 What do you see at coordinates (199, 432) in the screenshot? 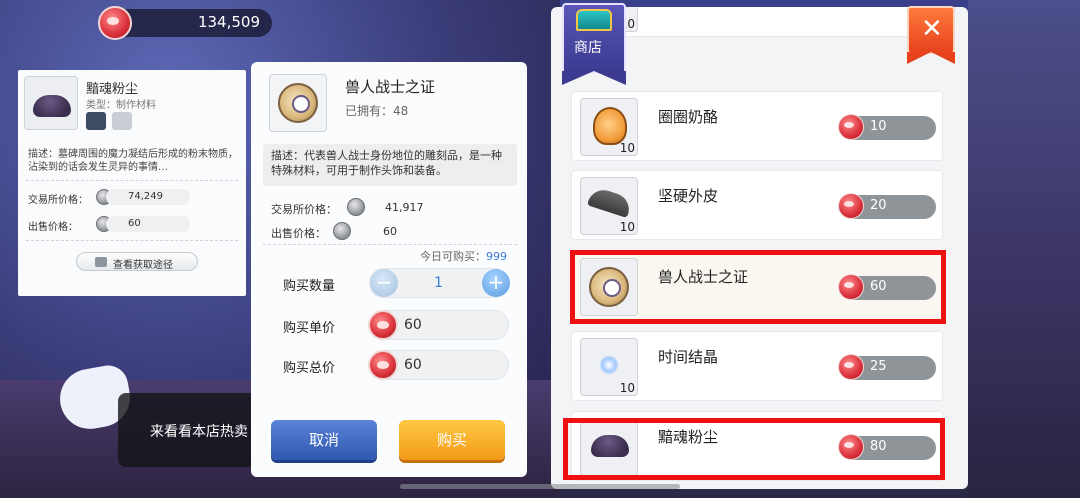
I see `toast-text: 来看看本店热卖` at bounding box center [199, 432].